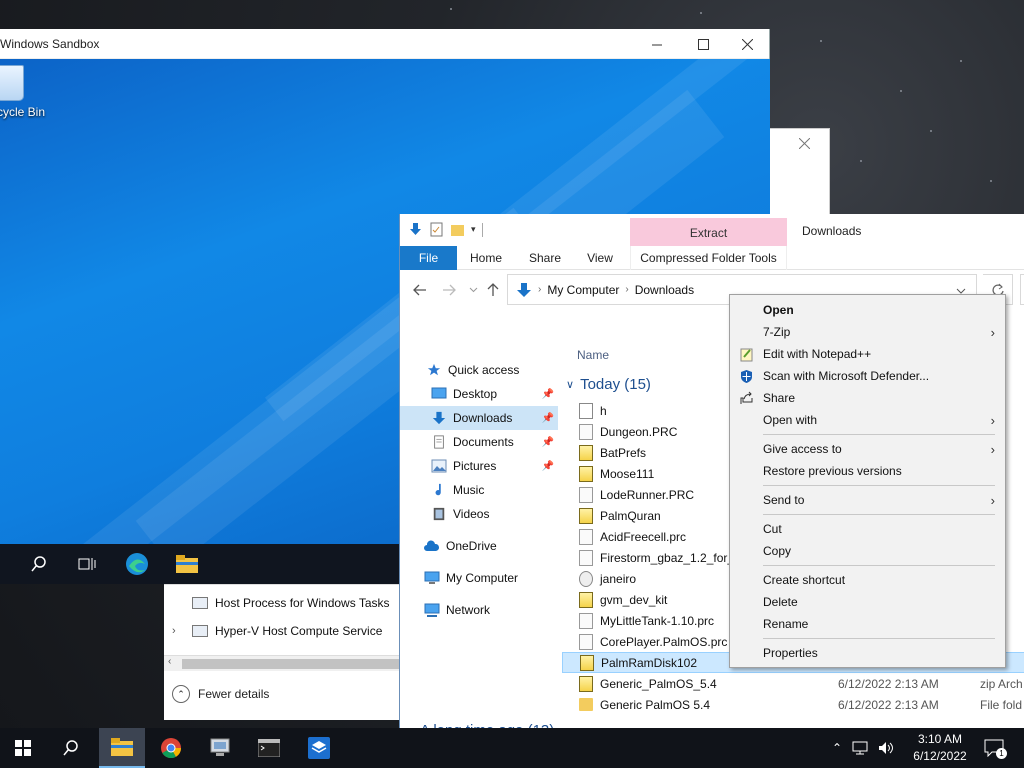 Image resolution: width=1024 pixels, height=768 pixels. What do you see at coordinates (436, 229) in the screenshot?
I see `properties-icon` at bounding box center [436, 229].